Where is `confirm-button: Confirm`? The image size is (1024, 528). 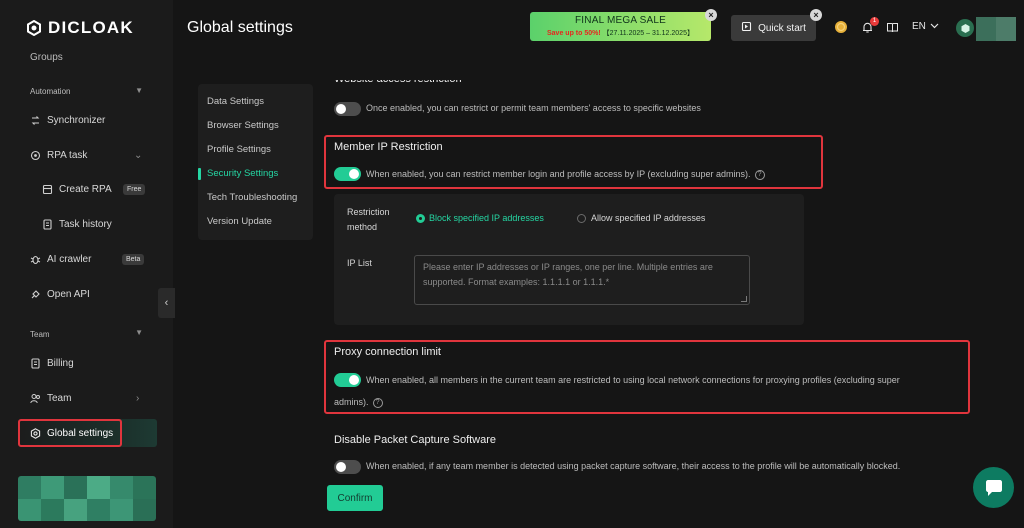
confirm-button: Confirm is located at coordinates (355, 498).